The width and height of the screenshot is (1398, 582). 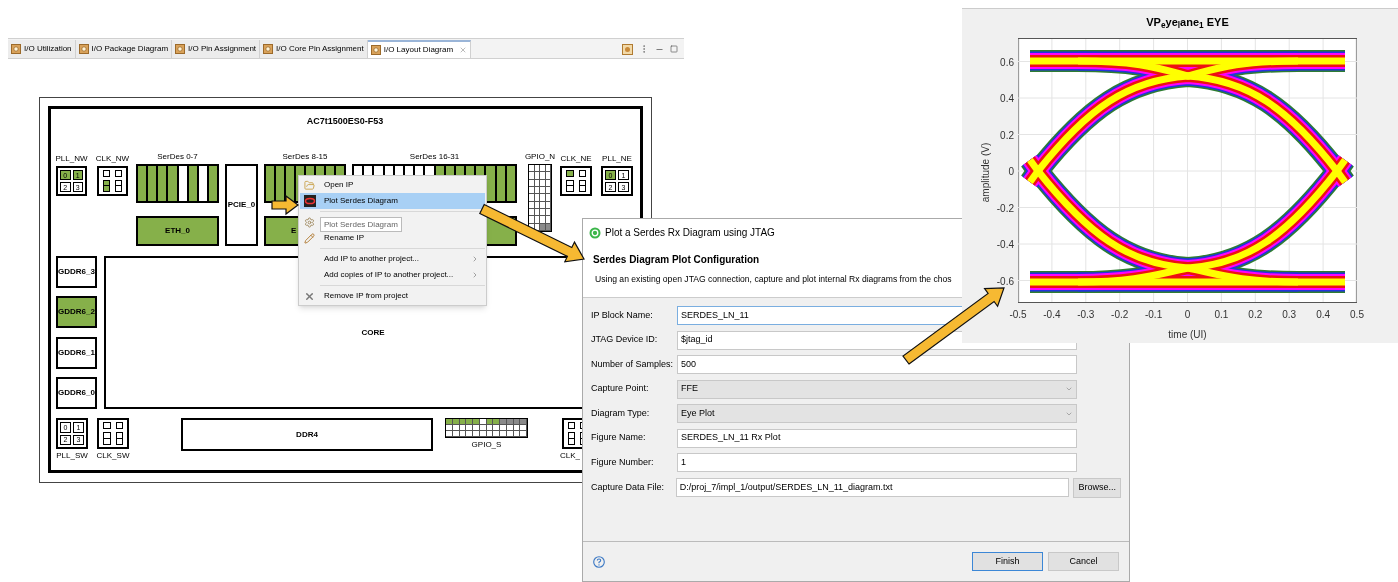 What do you see at coordinates (486, 445) in the screenshot?
I see `block-label: GPIO_S` at bounding box center [486, 445].